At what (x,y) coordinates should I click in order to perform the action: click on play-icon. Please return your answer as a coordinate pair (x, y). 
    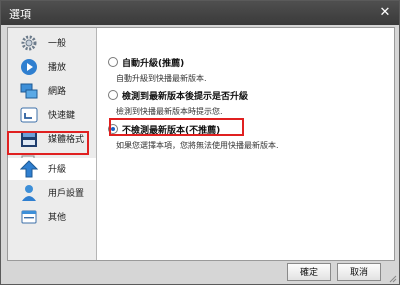
    Looking at the image, I should click on (29, 67).